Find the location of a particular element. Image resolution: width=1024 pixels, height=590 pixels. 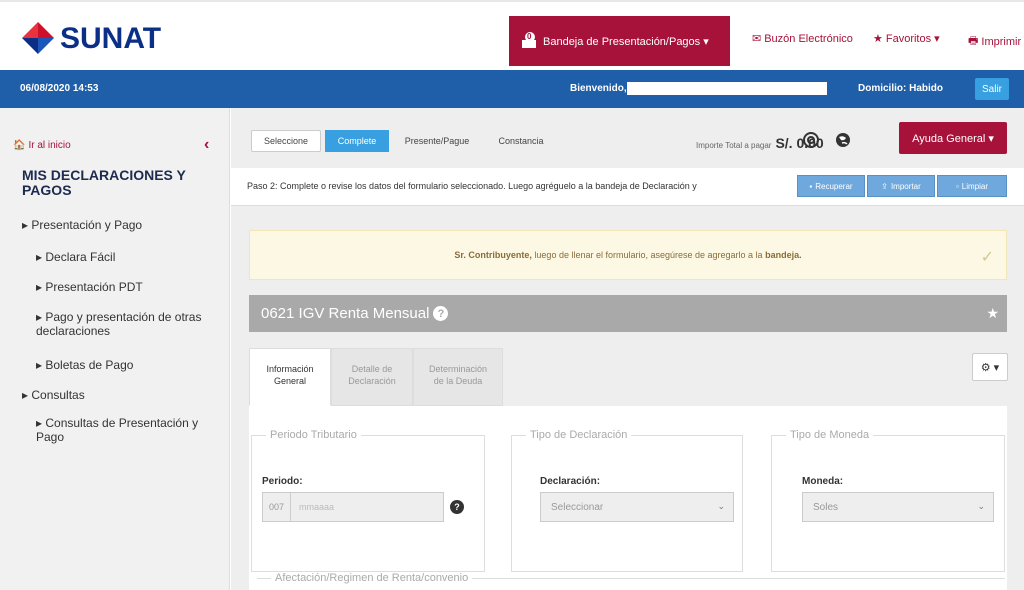

sidebar-item-boletas: ▸ Boletas de Pago is located at coordinates (126, 365).